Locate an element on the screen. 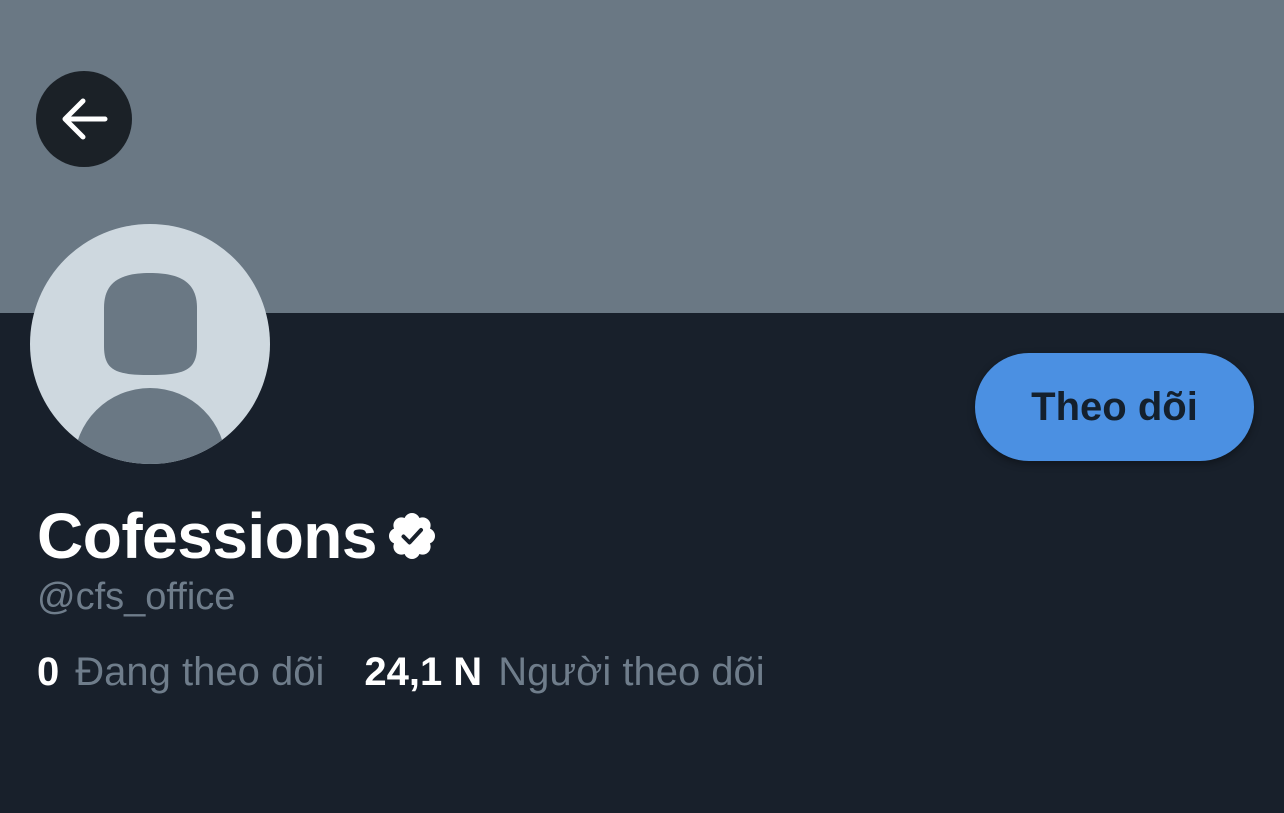 The image size is (1284, 813). following-stat: 0 Đang theo dõi is located at coordinates (180, 672).